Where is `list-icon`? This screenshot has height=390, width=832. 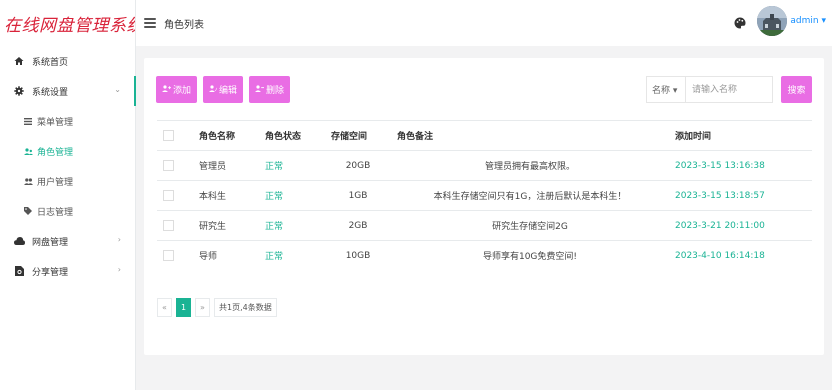 list-icon is located at coordinates (29, 121).